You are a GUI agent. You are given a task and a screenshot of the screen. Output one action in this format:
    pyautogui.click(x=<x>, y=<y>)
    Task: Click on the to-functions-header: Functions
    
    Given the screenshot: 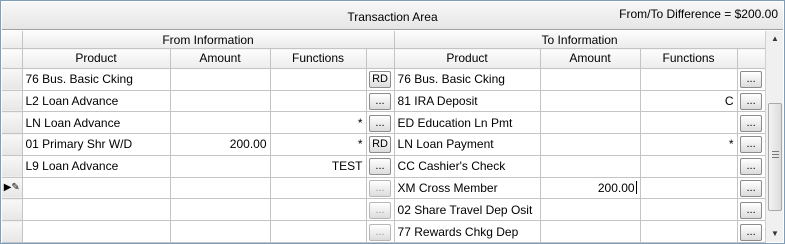 What is the action you would take?
    pyautogui.click(x=689, y=58)
    